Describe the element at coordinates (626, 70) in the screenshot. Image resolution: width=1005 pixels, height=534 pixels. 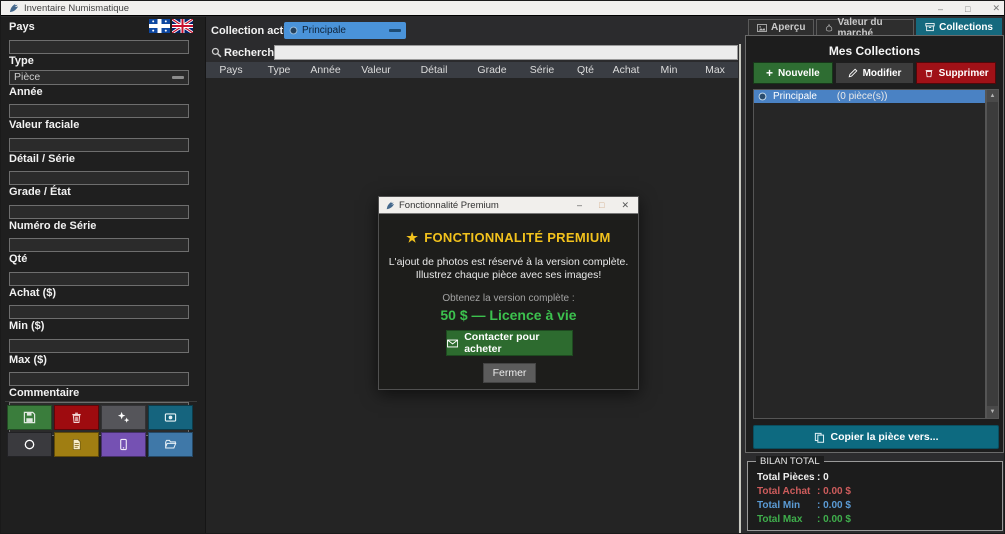
I see `col-header-achat: Achat` at that location.